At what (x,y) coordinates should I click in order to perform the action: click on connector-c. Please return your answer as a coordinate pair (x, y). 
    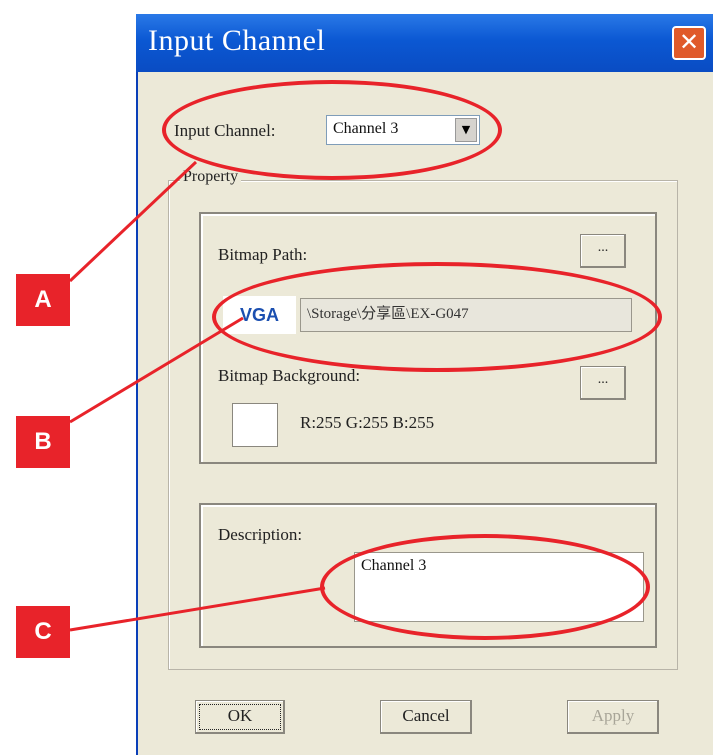
    Looking at the image, I should click on (197, 609).